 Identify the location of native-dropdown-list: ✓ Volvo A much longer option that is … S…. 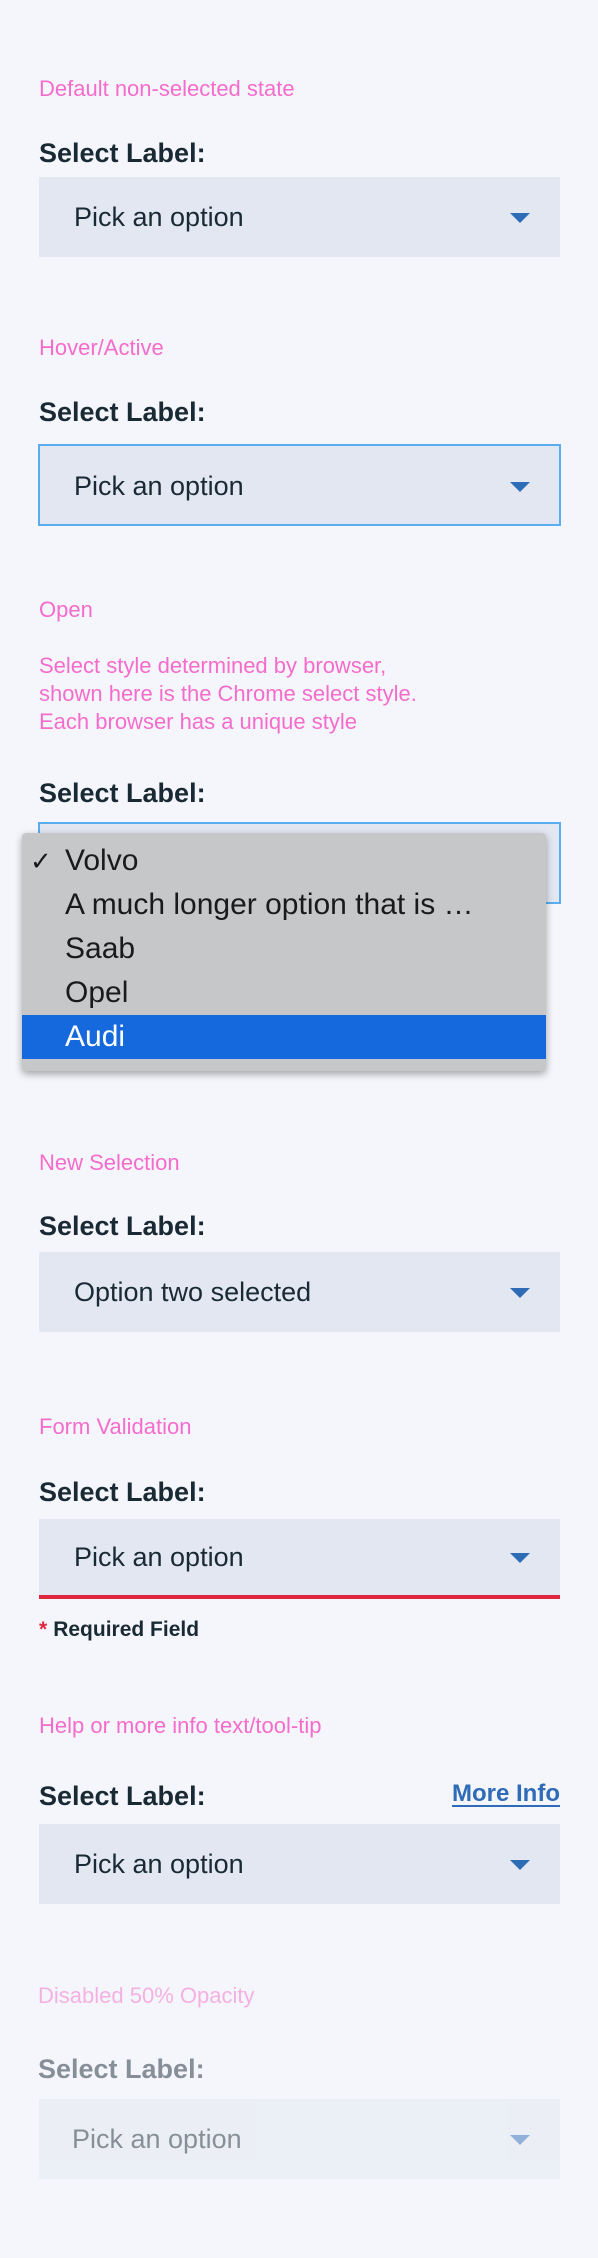
(284, 952).